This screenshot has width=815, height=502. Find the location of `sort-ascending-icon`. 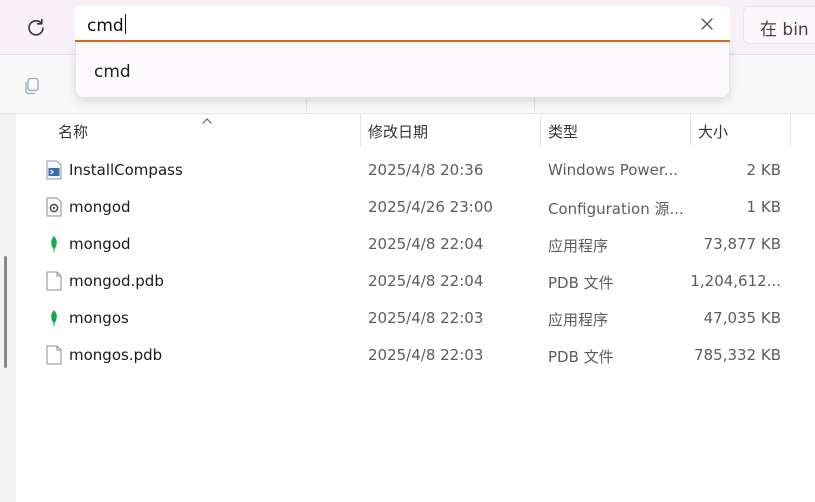

sort-ascending-icon is located at coordinates (207, 117).